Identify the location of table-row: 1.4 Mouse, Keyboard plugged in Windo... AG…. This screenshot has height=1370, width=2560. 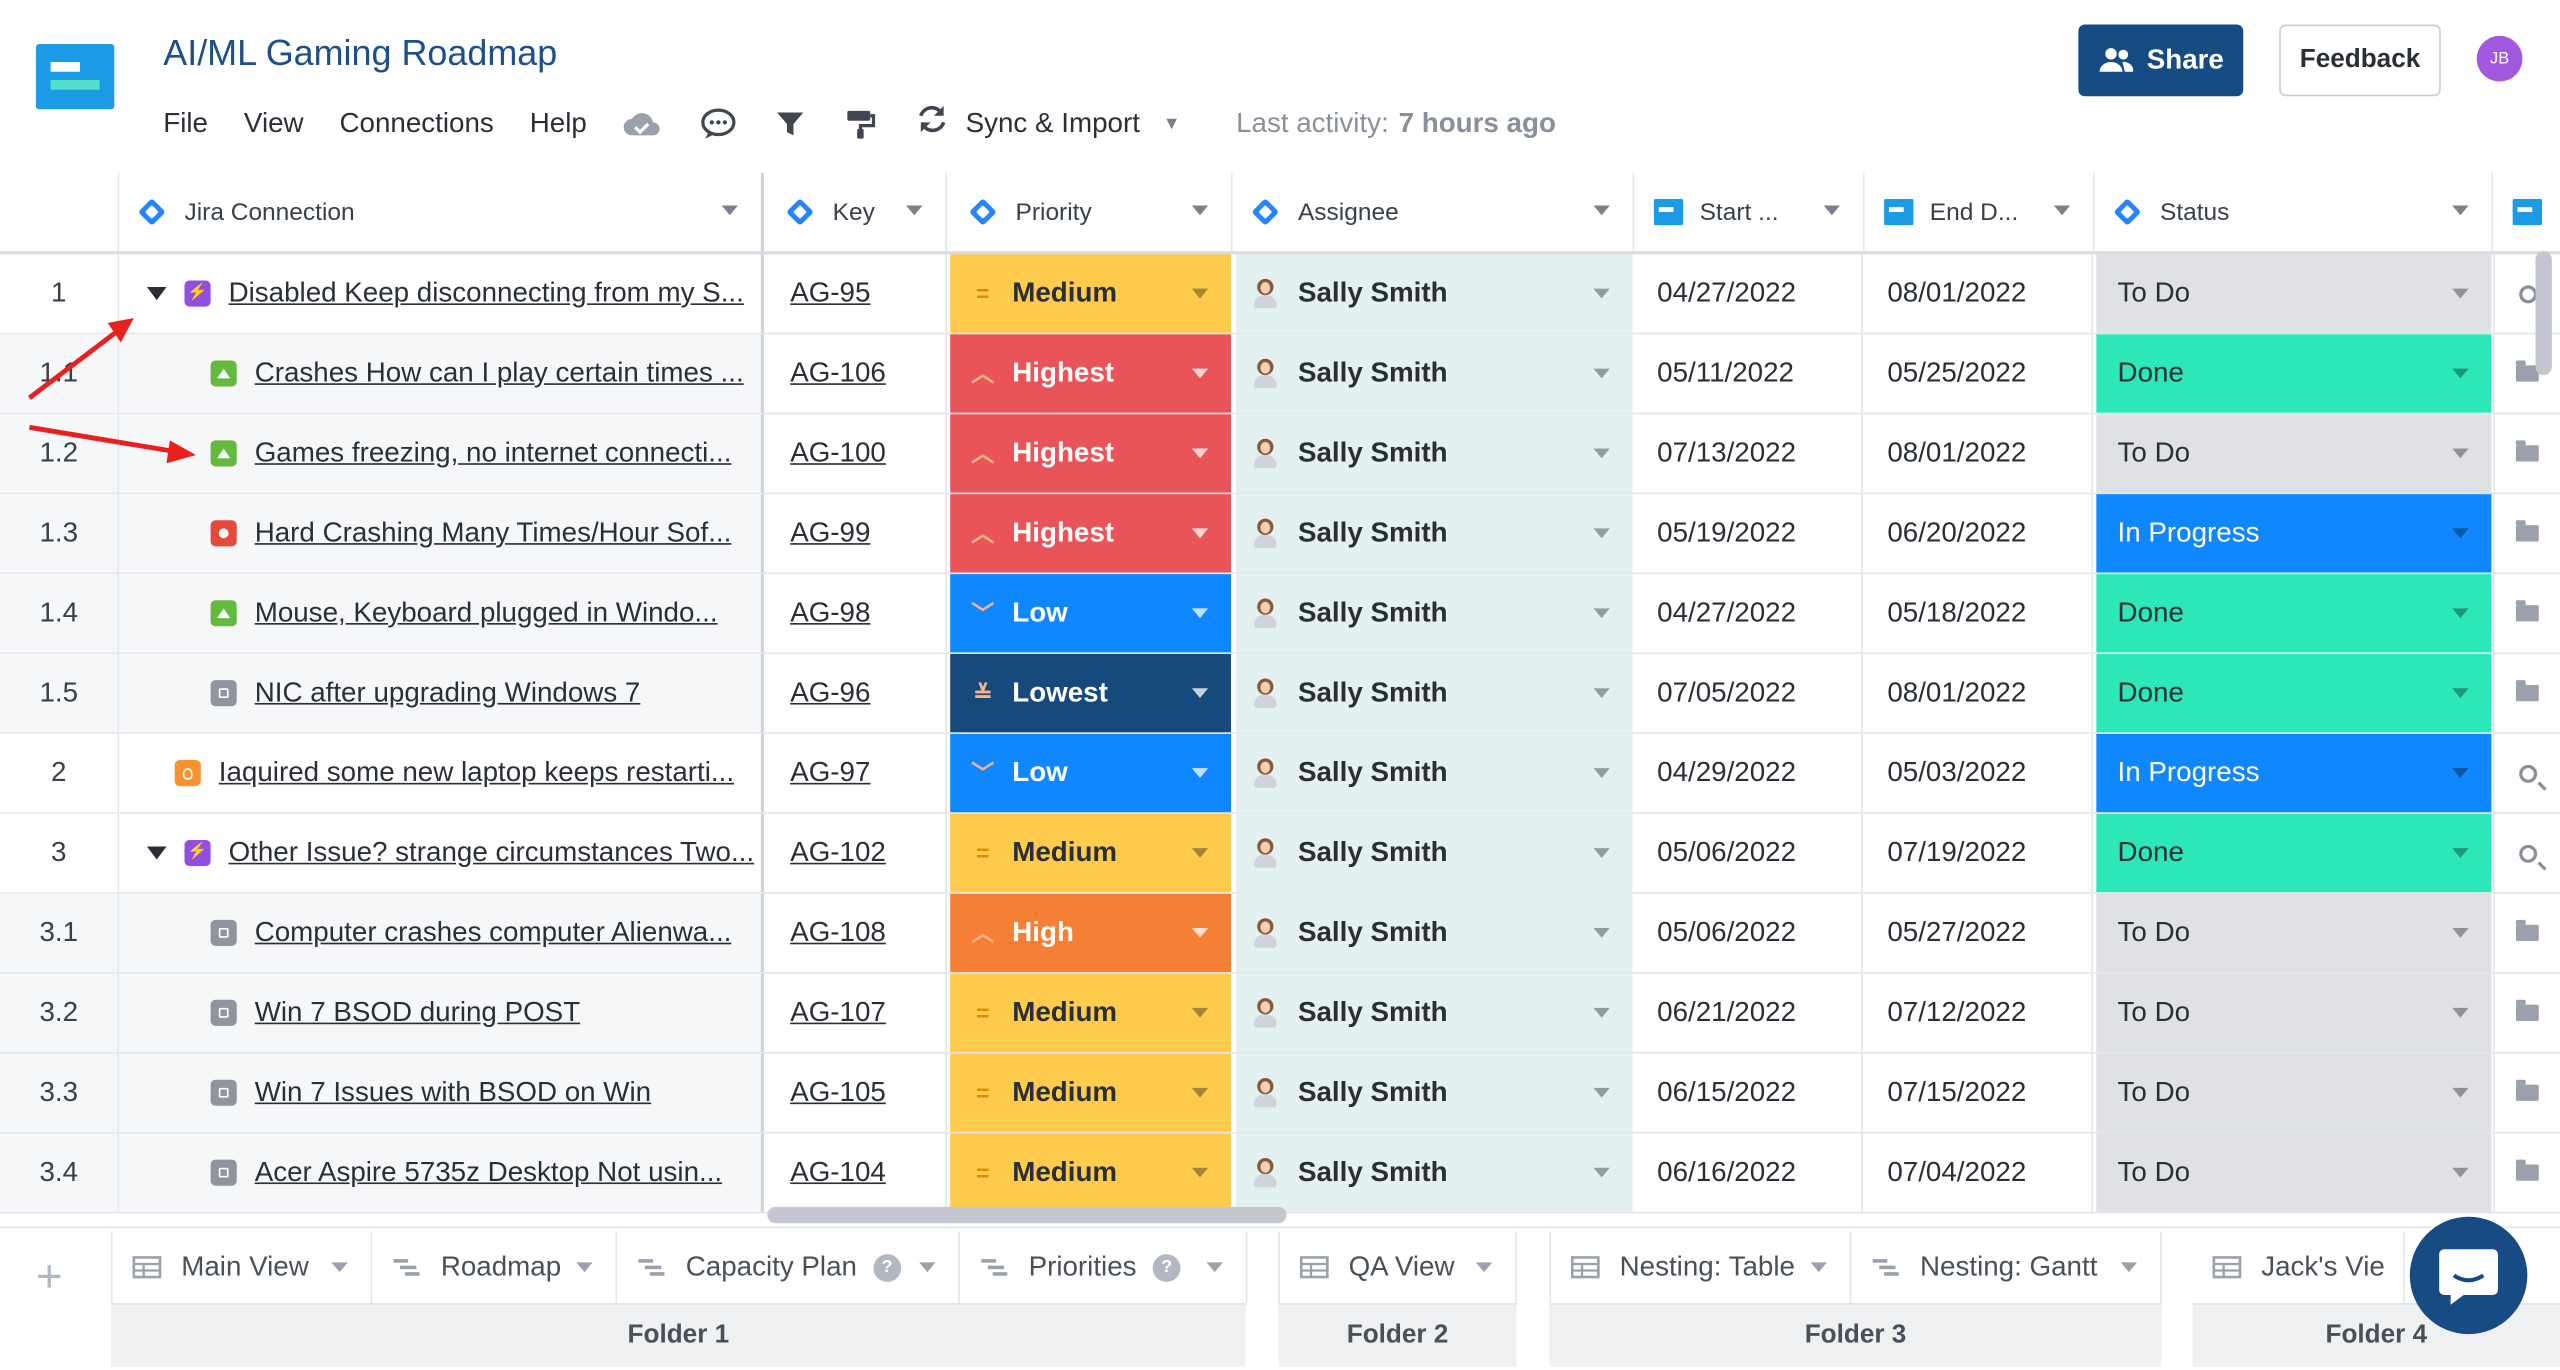
(1280, 614).